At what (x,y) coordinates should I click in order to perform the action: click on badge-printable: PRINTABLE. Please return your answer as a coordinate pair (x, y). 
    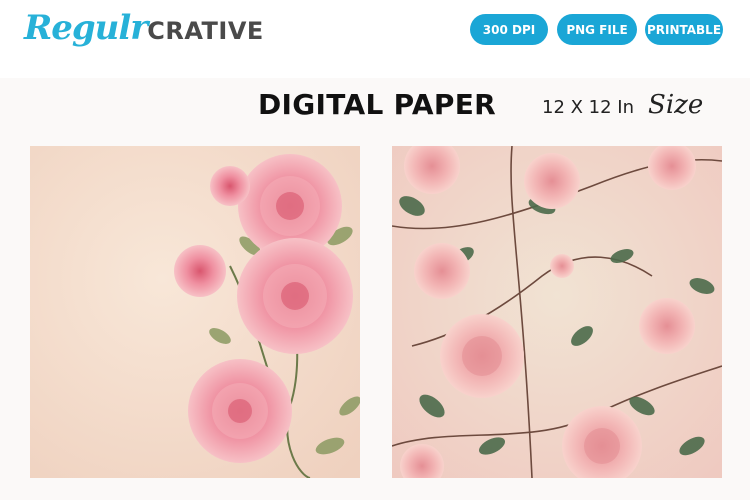
    Looking at the image, I should click on (684, 29).